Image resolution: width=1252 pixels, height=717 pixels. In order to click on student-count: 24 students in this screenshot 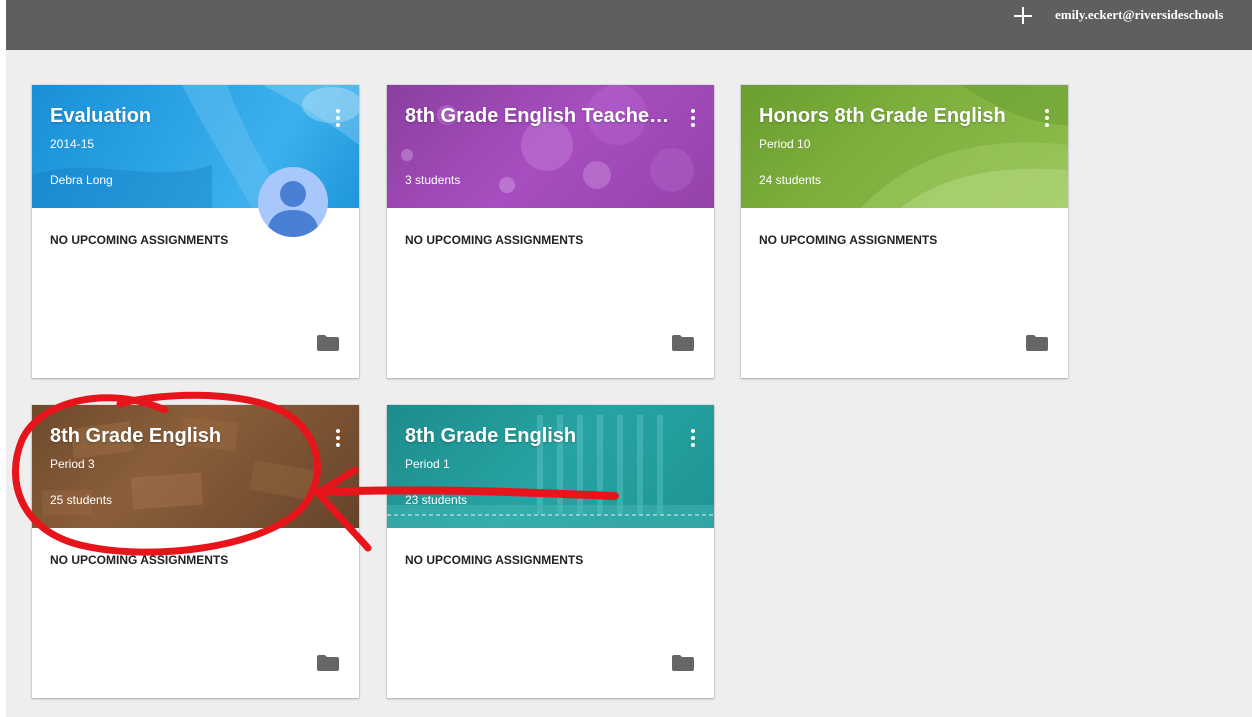, I will do `click(790, 180)`.